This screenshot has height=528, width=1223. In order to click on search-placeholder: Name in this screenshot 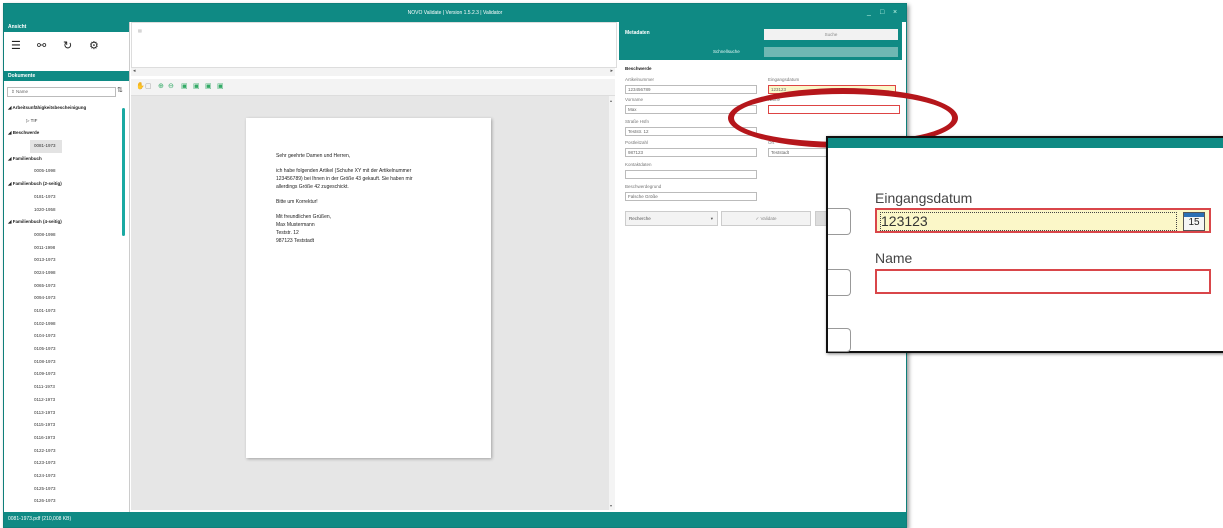, I will do `click(22, 91)`.